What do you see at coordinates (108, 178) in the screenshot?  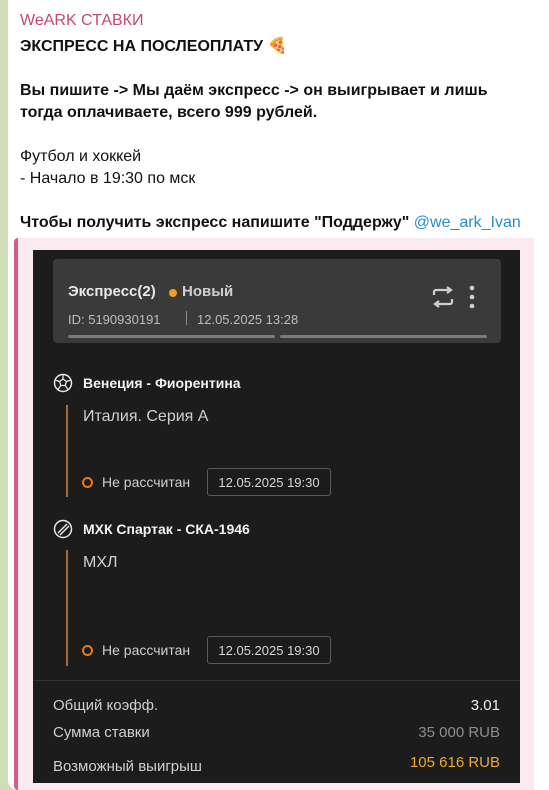 I see `start-time-line: - Начало в 19:30 по мск` at bounding box center [108, 178].